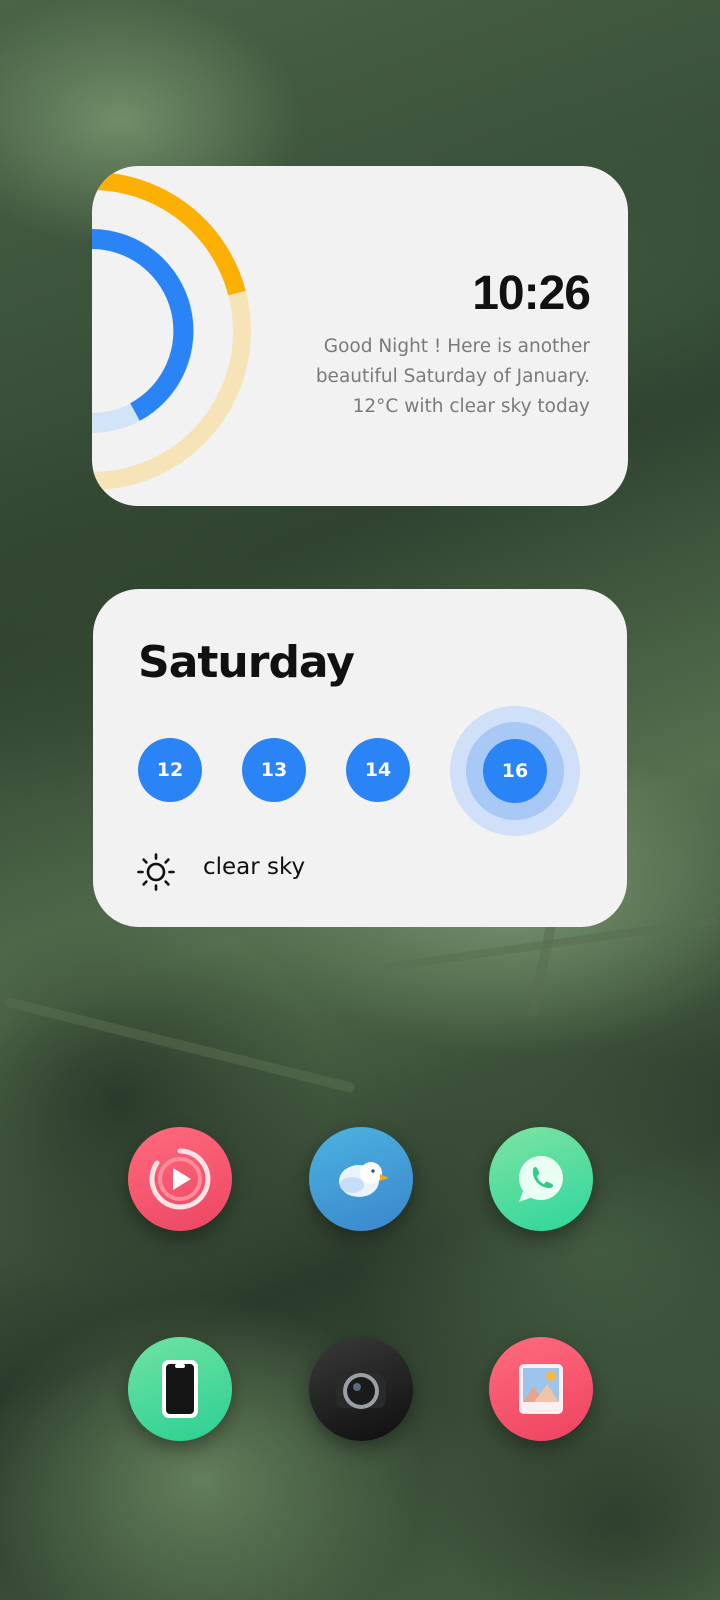 Image resolution: width=720 pixels, height=1600 pixels. Describe the element at coordinates (254, 867) in the screenshot. I see `weather-condition: clear sky` at that location.